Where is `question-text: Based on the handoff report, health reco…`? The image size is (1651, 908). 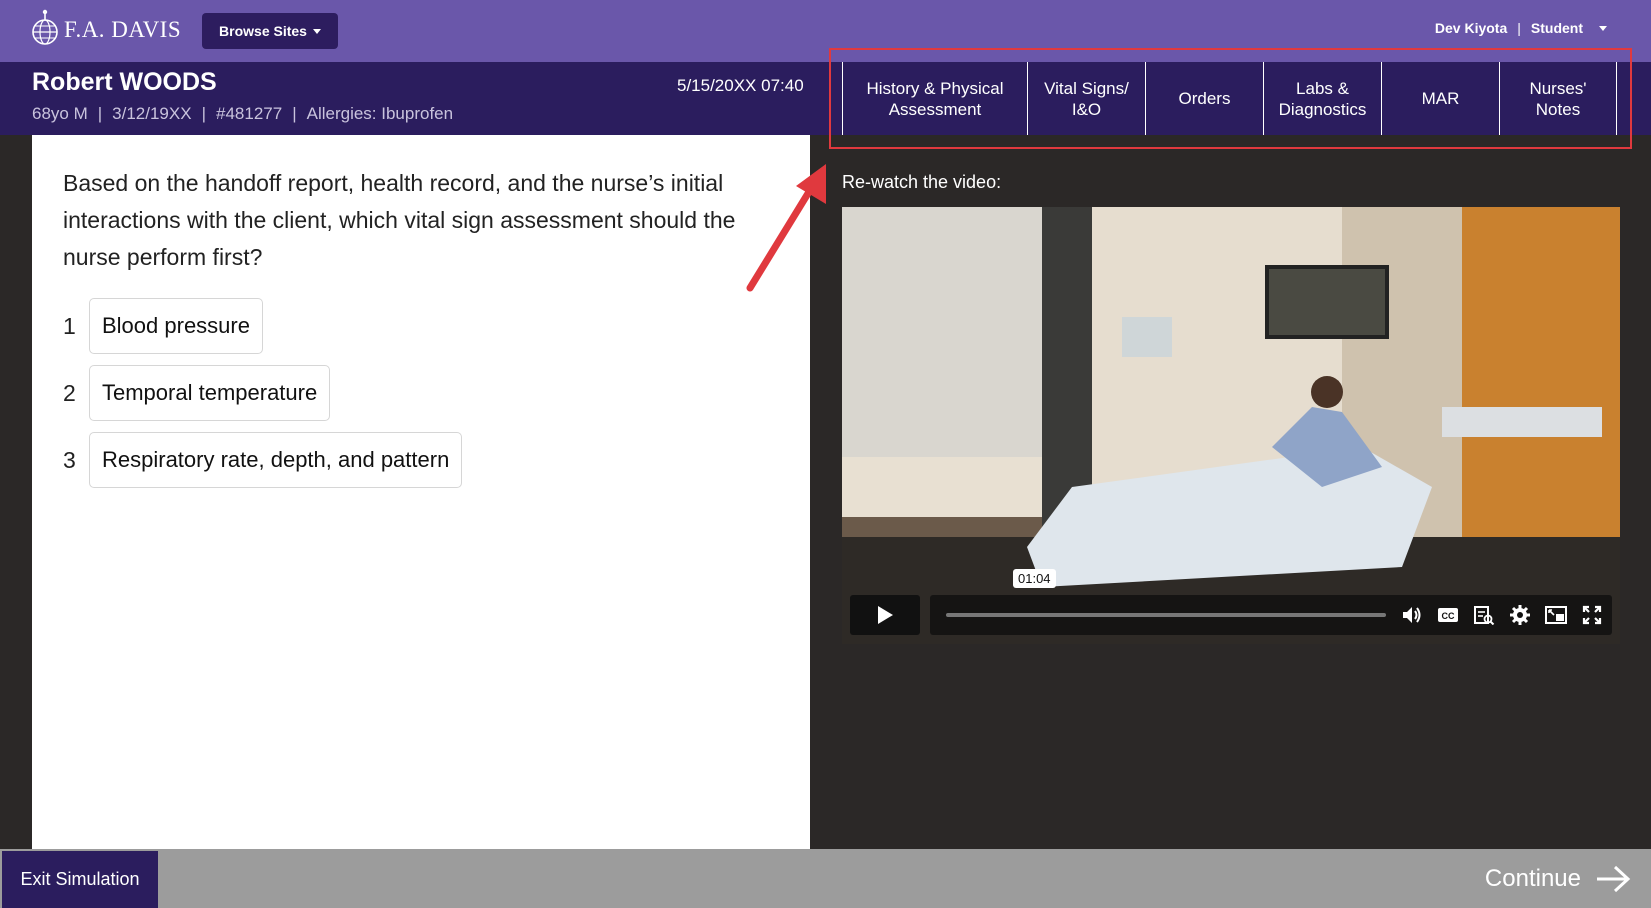
question-text: Based on the handoff report, health reco… is located at coordinates (399, 220).